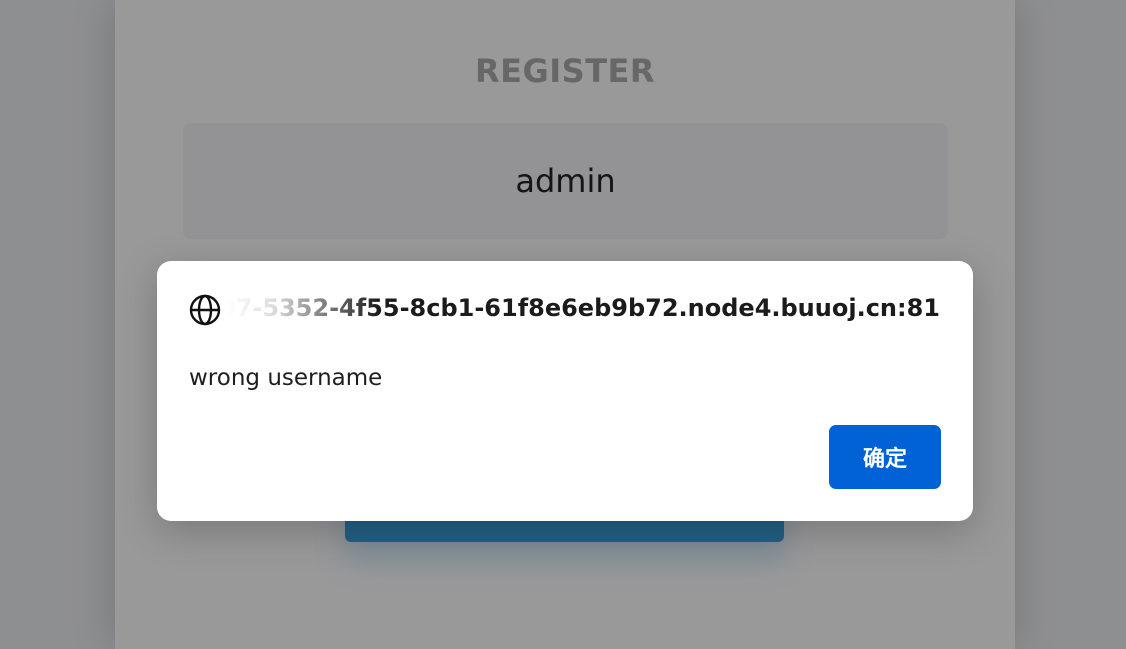 This screenshot has width=1126, height=649. I want to click on globe-icon, so click(205, 310).